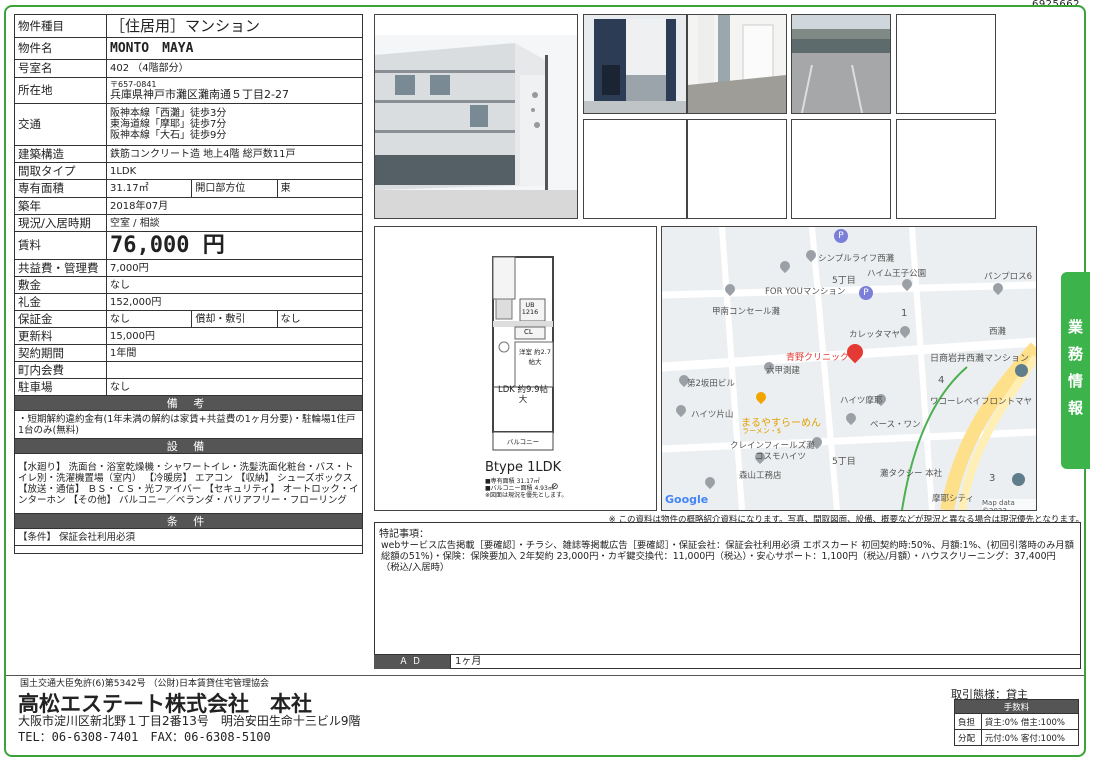 This screenshot has height=763, width=1094. Describe the element at coordinates (60, 245) in the screenshot. I see `rent-label: 賃料` at that location.